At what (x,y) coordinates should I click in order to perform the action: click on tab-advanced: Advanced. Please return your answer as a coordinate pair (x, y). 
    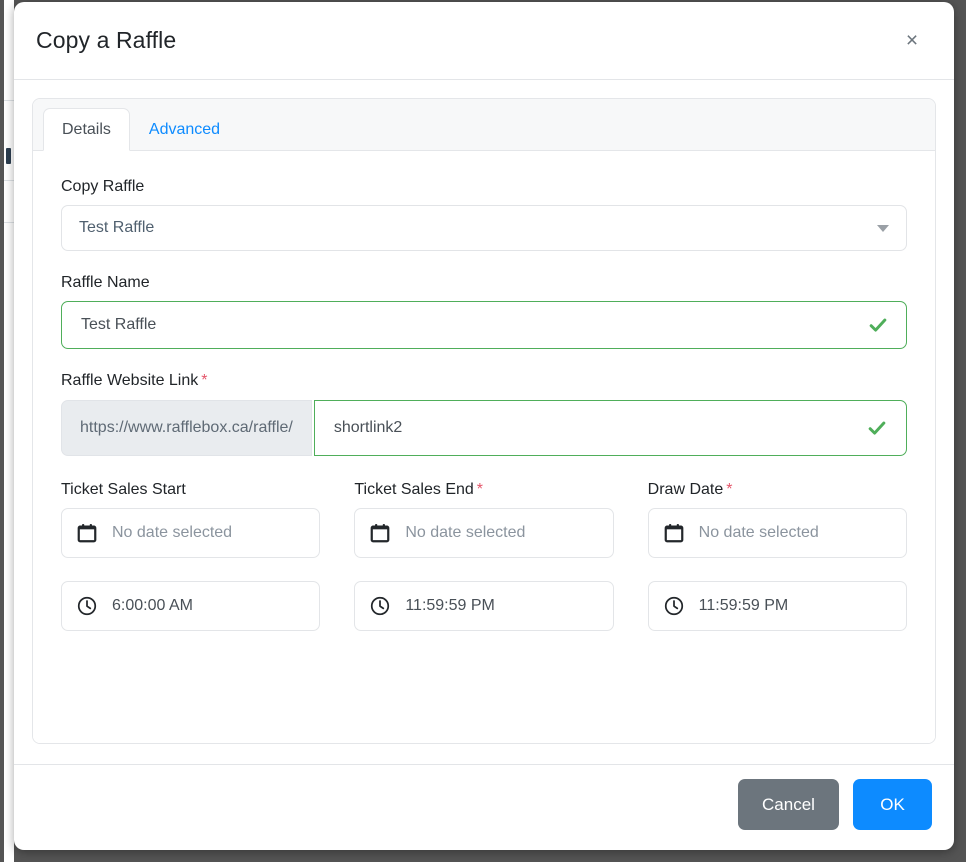
    Looking at the image, I should click on (184, 129).